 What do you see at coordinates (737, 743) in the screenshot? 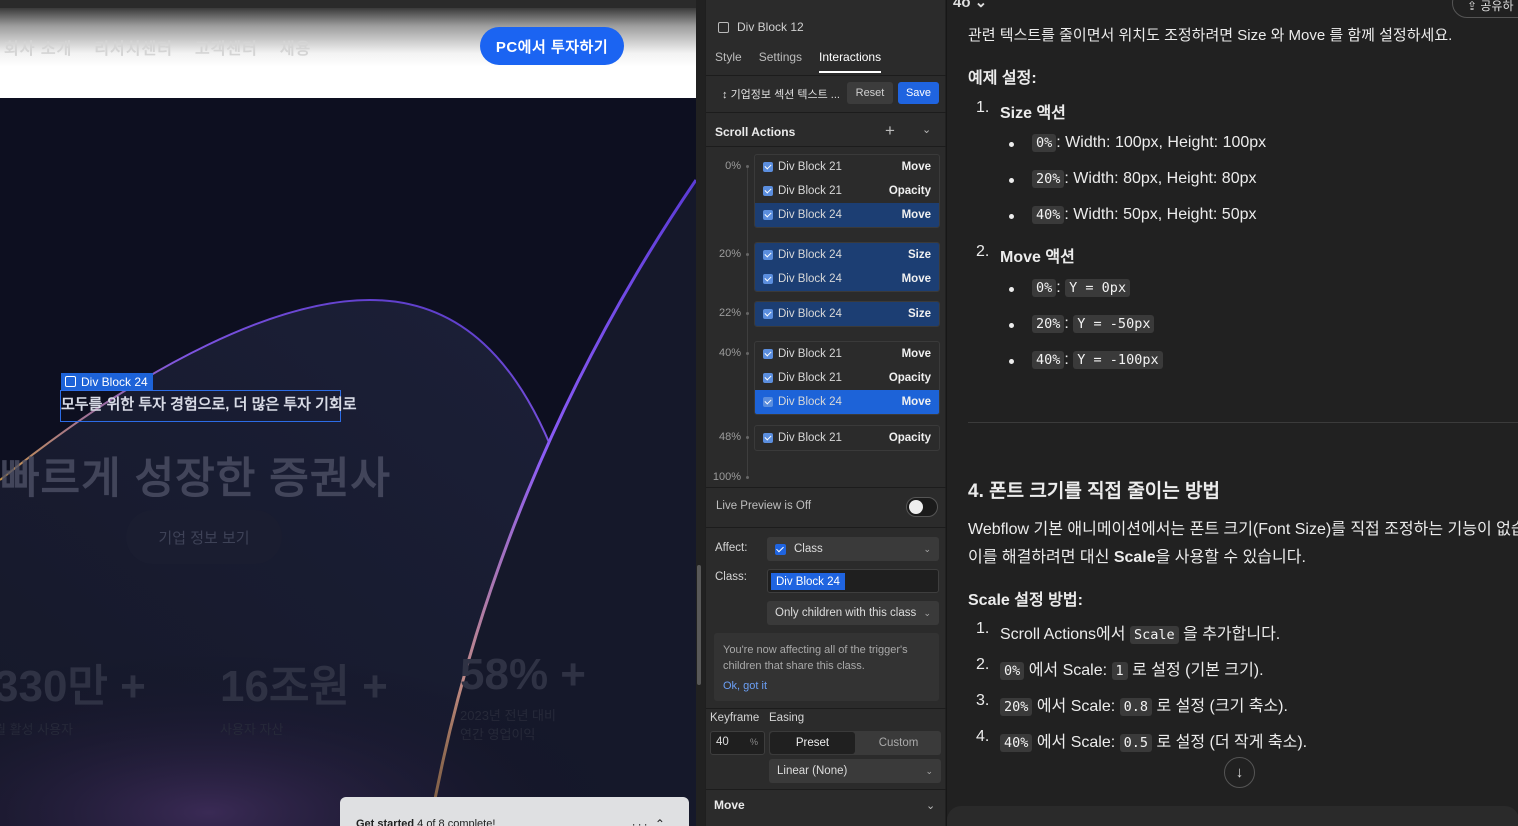
I see `keyframe-input: 40 %` at bounding box center [737, 743].